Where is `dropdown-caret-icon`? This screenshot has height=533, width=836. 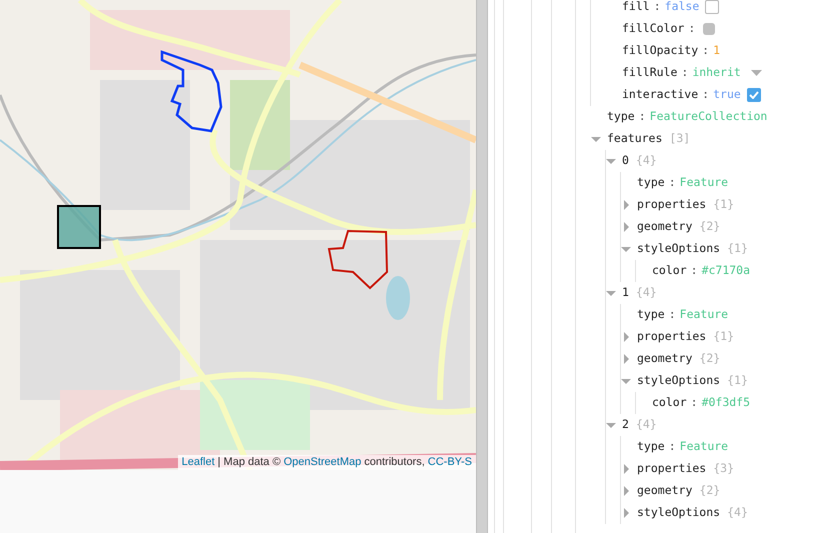
dropdown-caret-icon is located at coordinates (756, 73).